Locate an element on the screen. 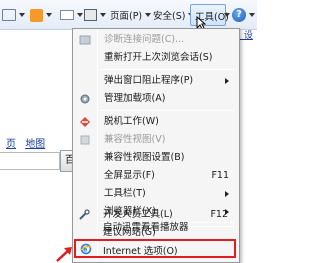 The width and height of the screenshot is (320, 263). background-search-input is located at coordinates (30, 161).